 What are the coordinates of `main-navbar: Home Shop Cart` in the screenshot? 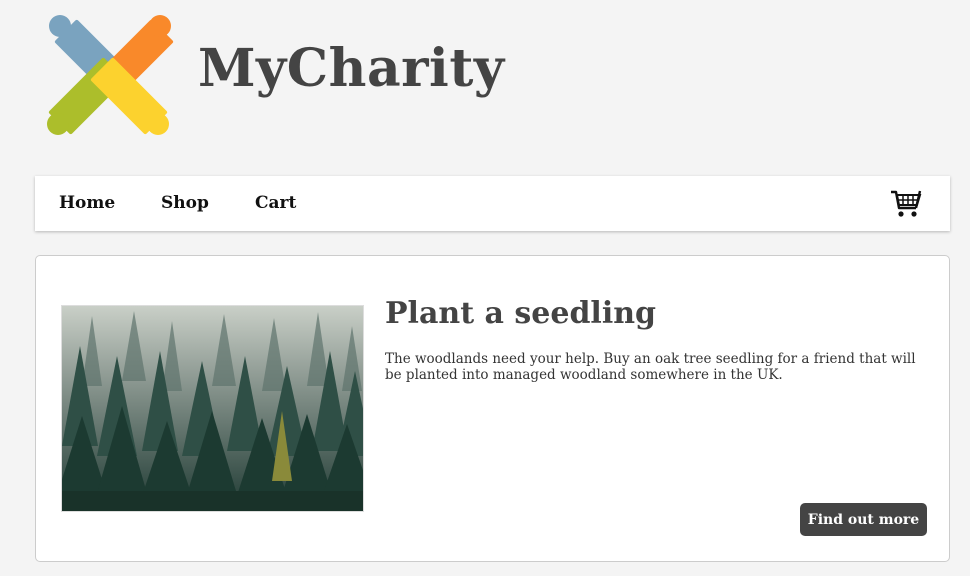 It's located at (492, 203).